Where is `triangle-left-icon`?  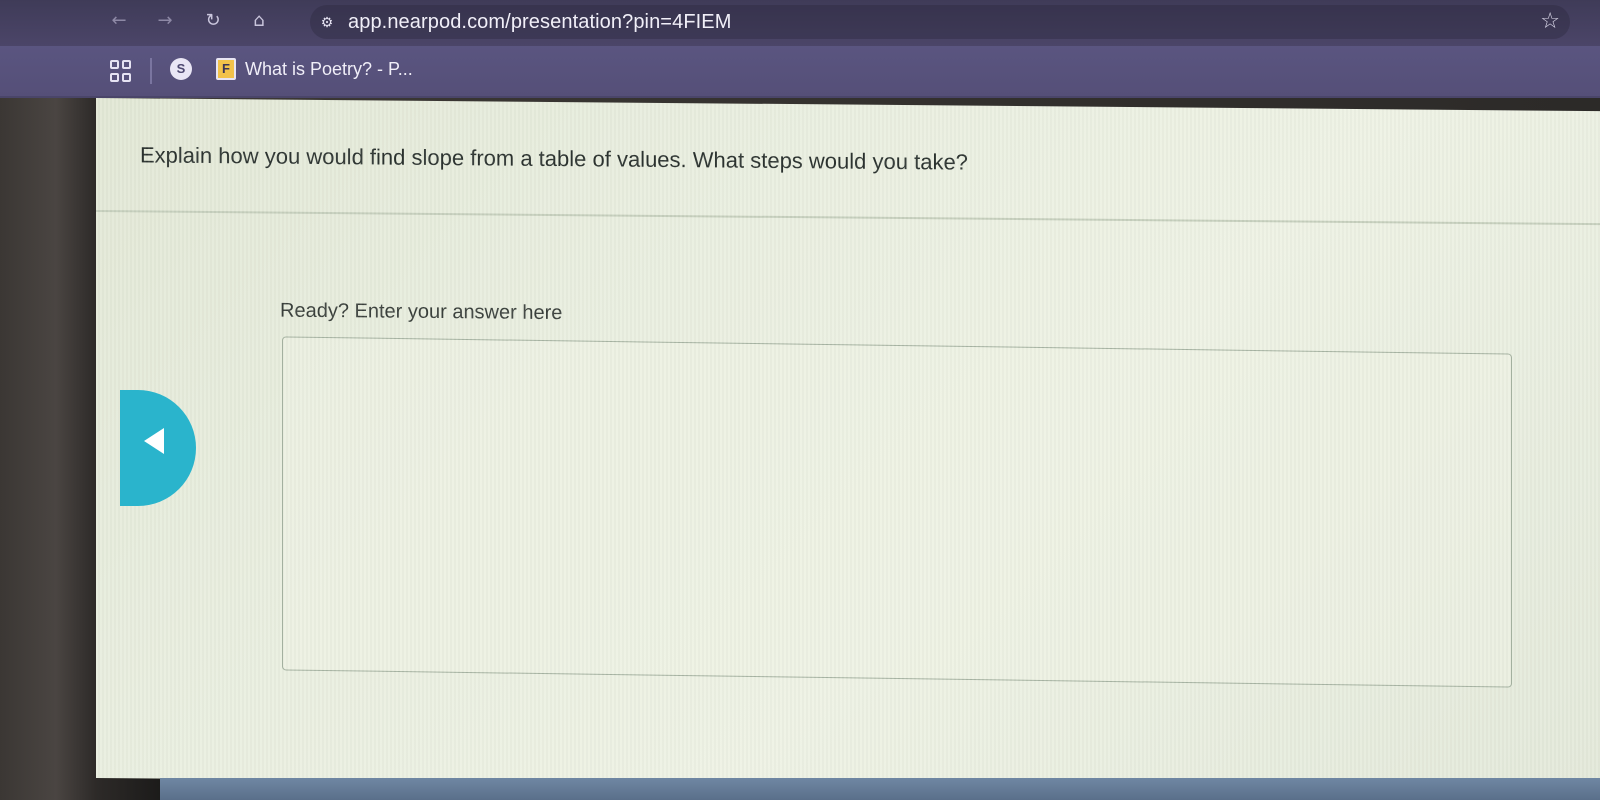 triangle-left-icon is located at coordinates (154, 441).